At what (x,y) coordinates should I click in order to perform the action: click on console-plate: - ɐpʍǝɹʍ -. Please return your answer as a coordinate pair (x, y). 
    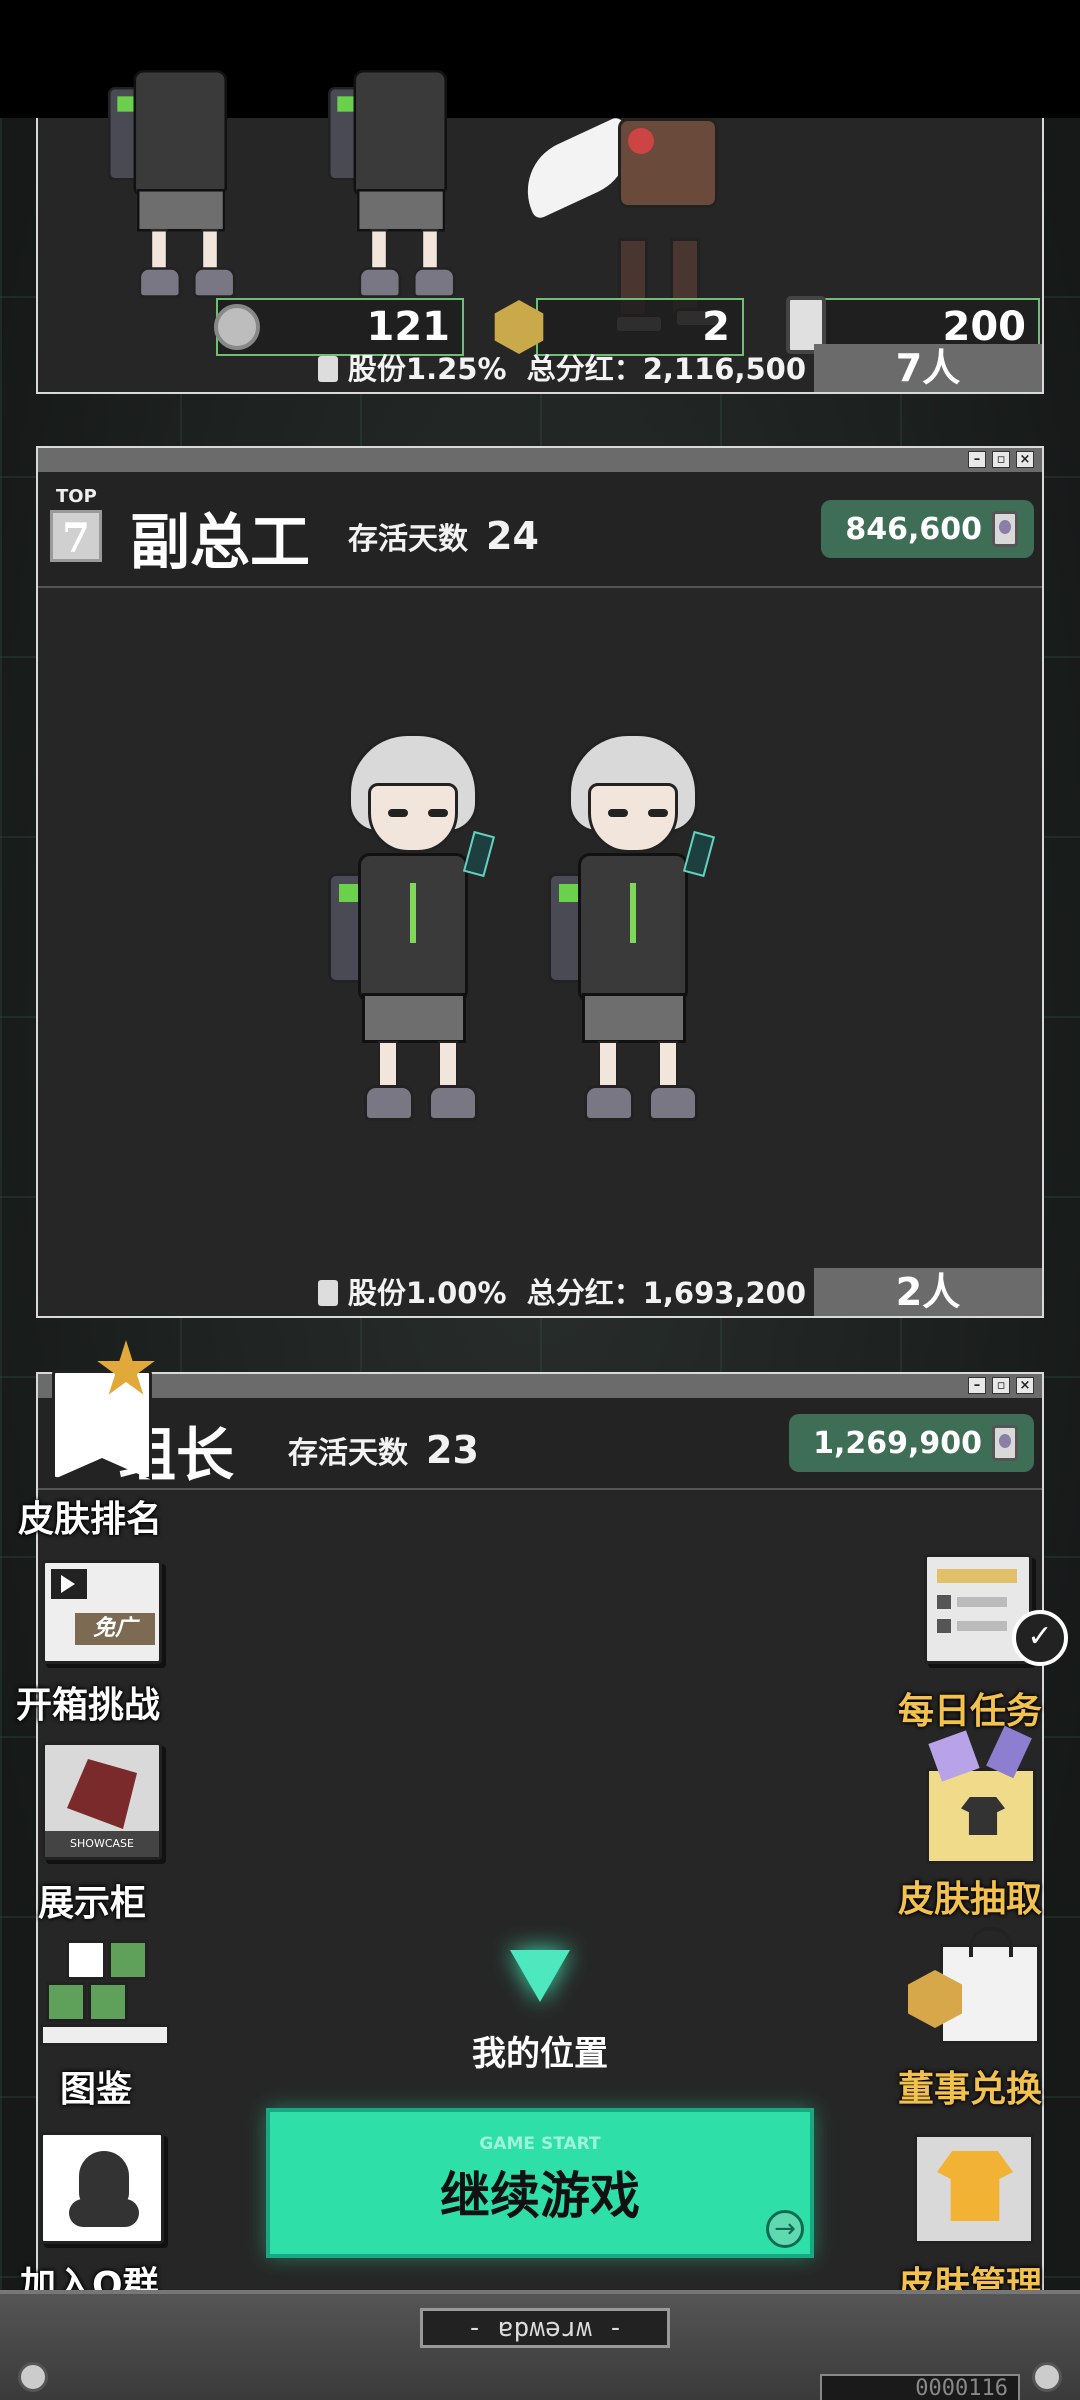
    Looking at the image, I should click on (545, 2328).